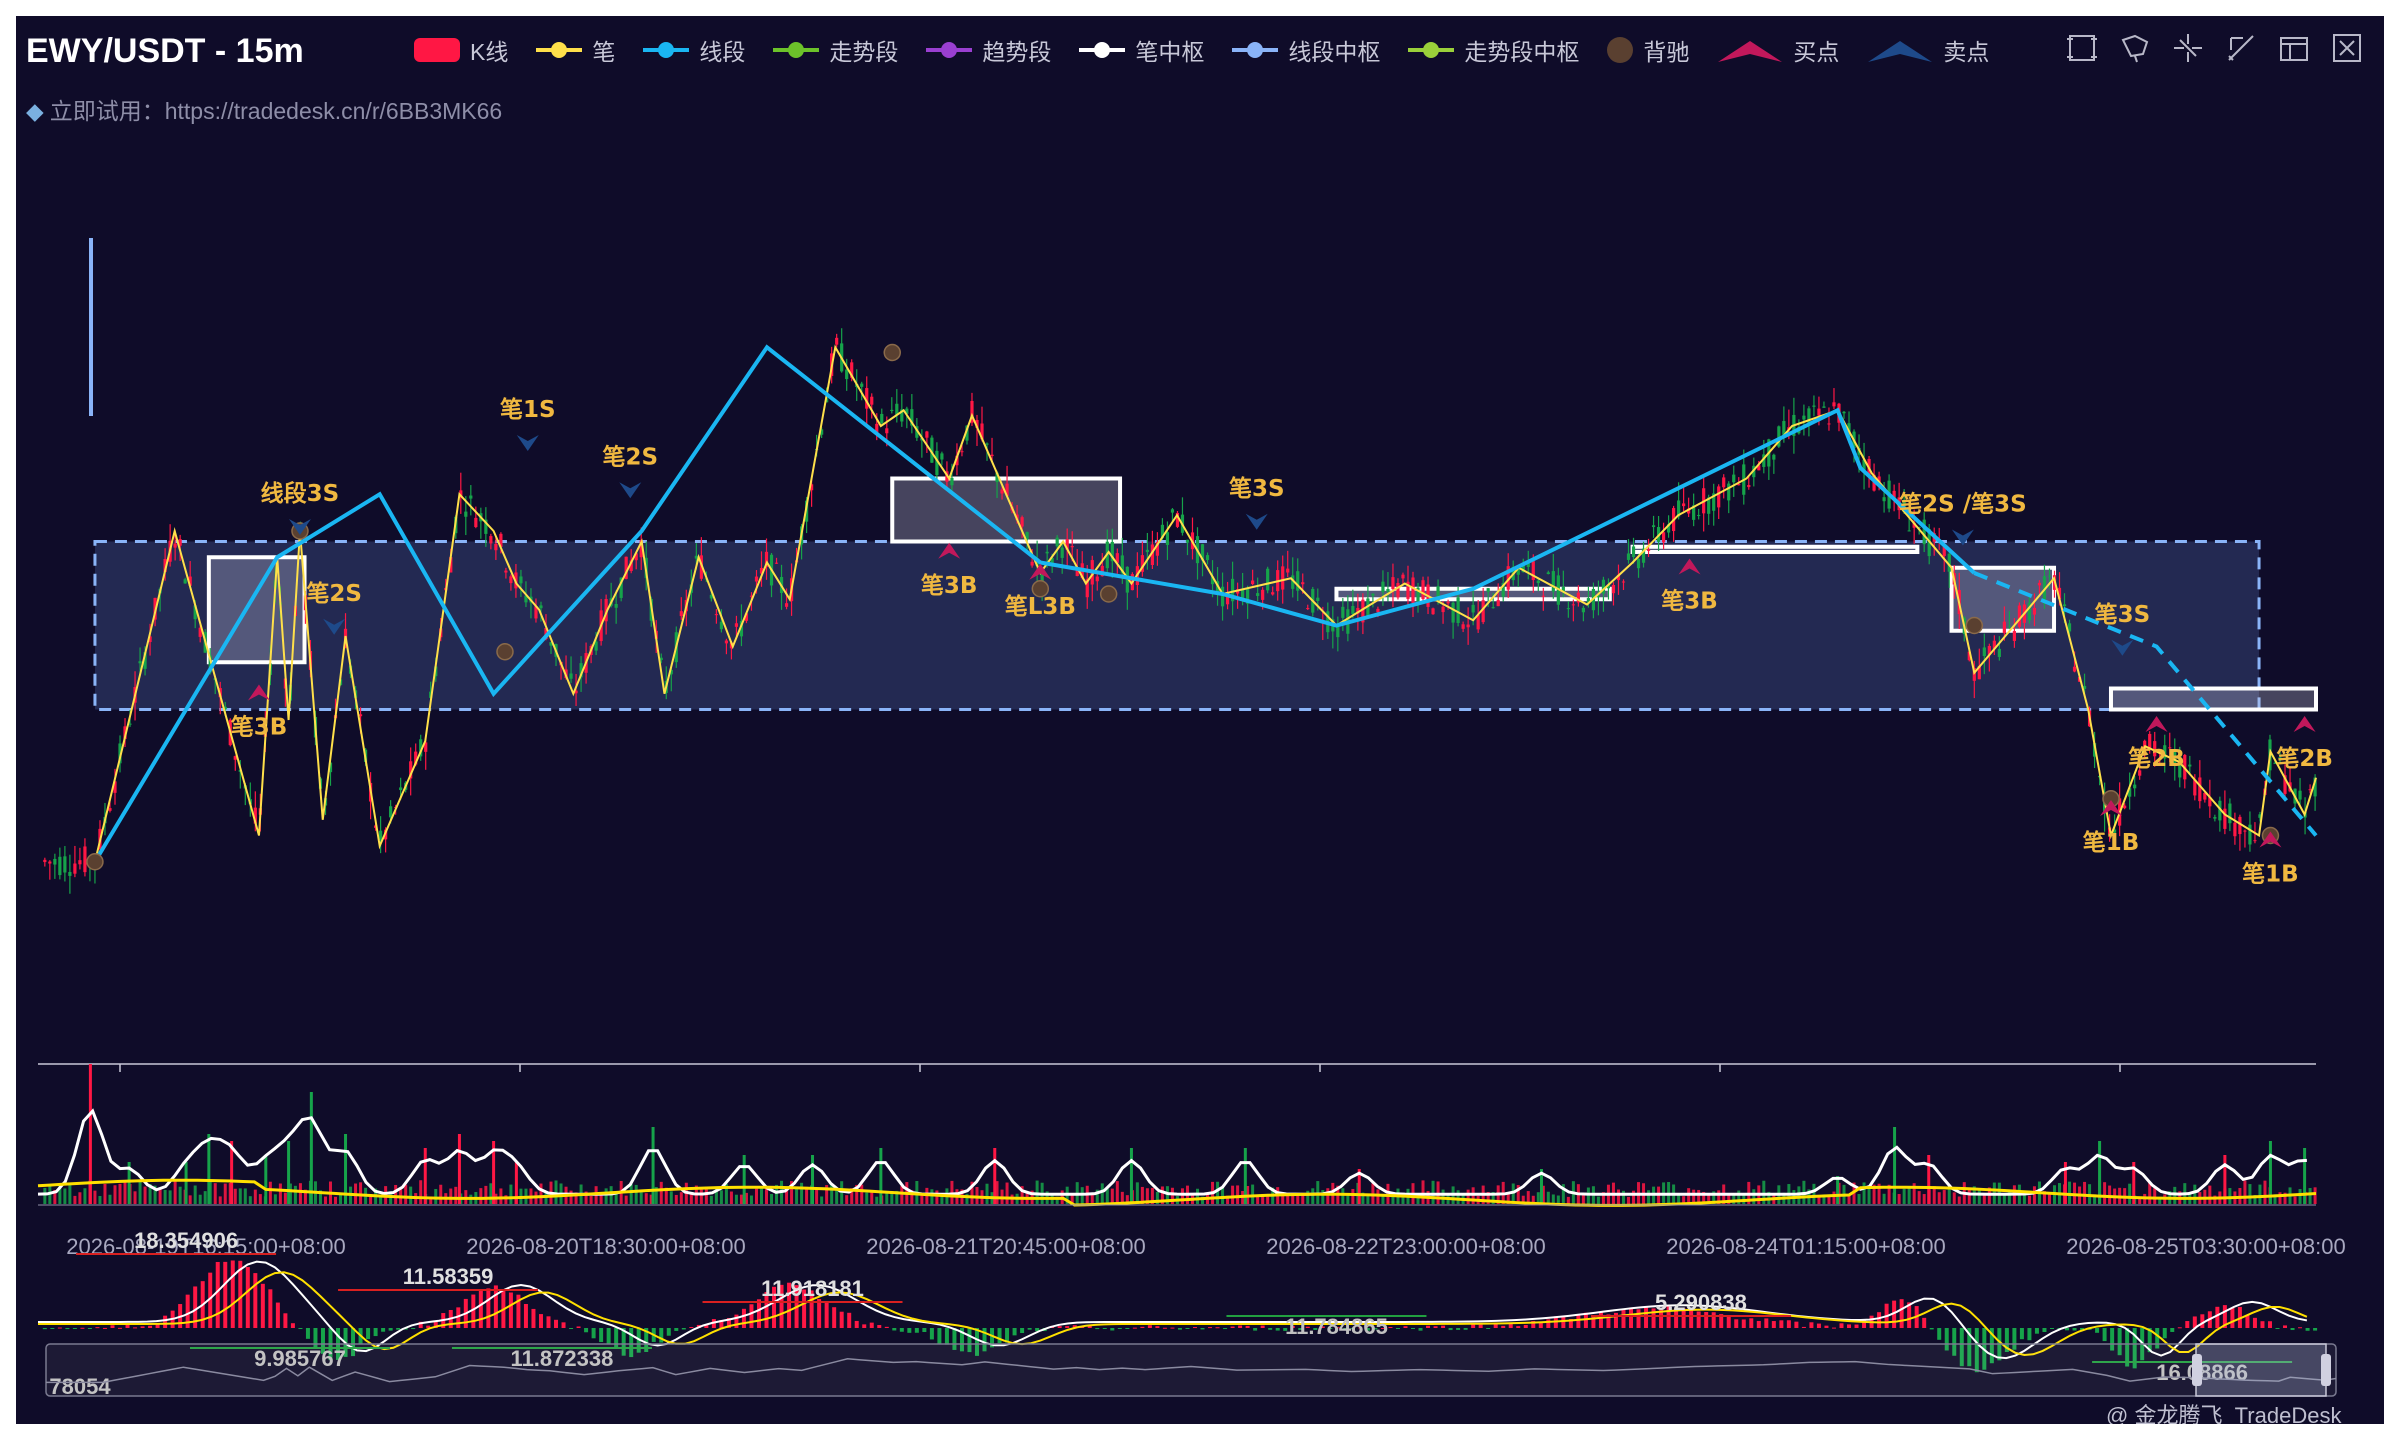 The image size is (2400, 1440). I want to click on legend-item: 线段中枢, so click(1305, 50).